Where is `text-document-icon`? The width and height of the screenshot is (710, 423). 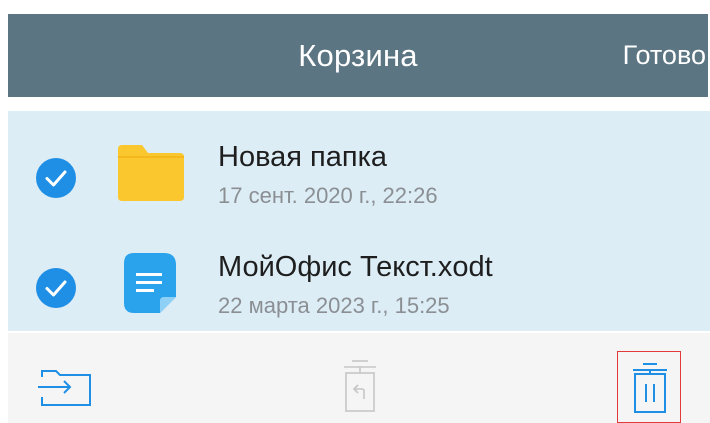
text-document-icon is located at coordinates (150, 283).